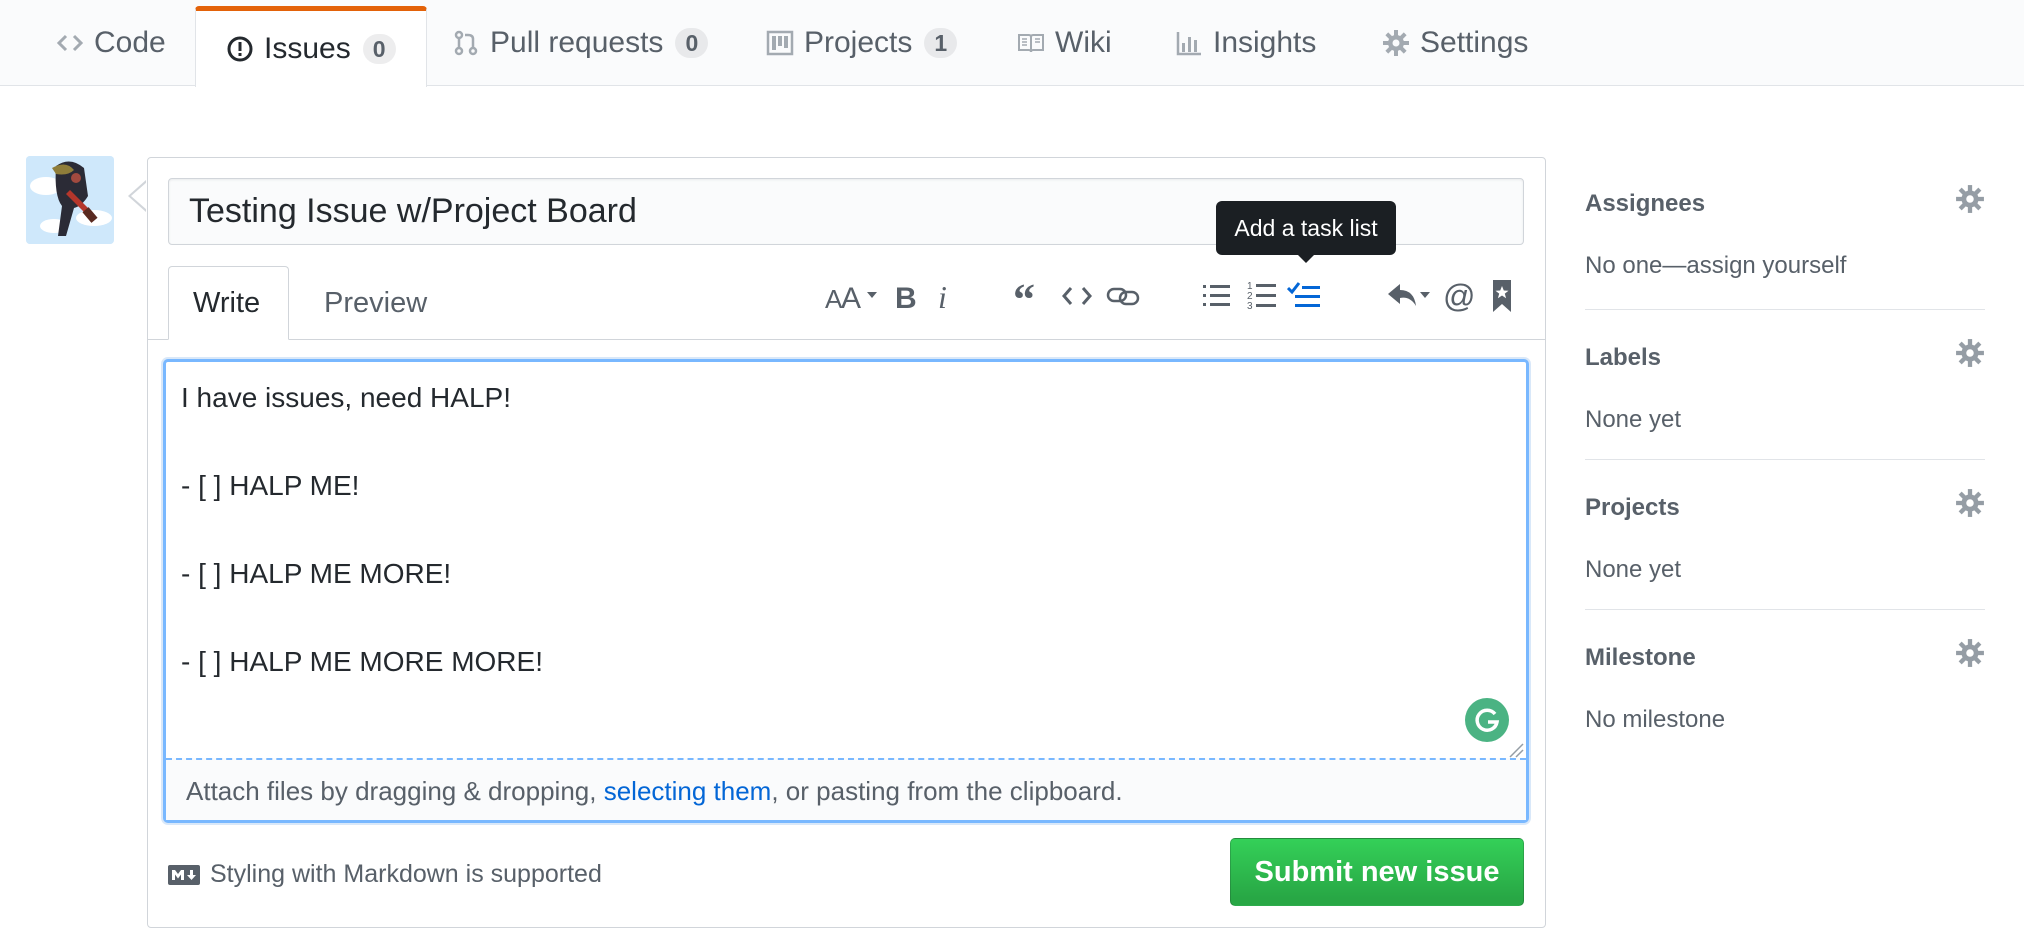 This screenshot has width=2024, height=938. I want to click on italic-button: i, so click(944, 296).